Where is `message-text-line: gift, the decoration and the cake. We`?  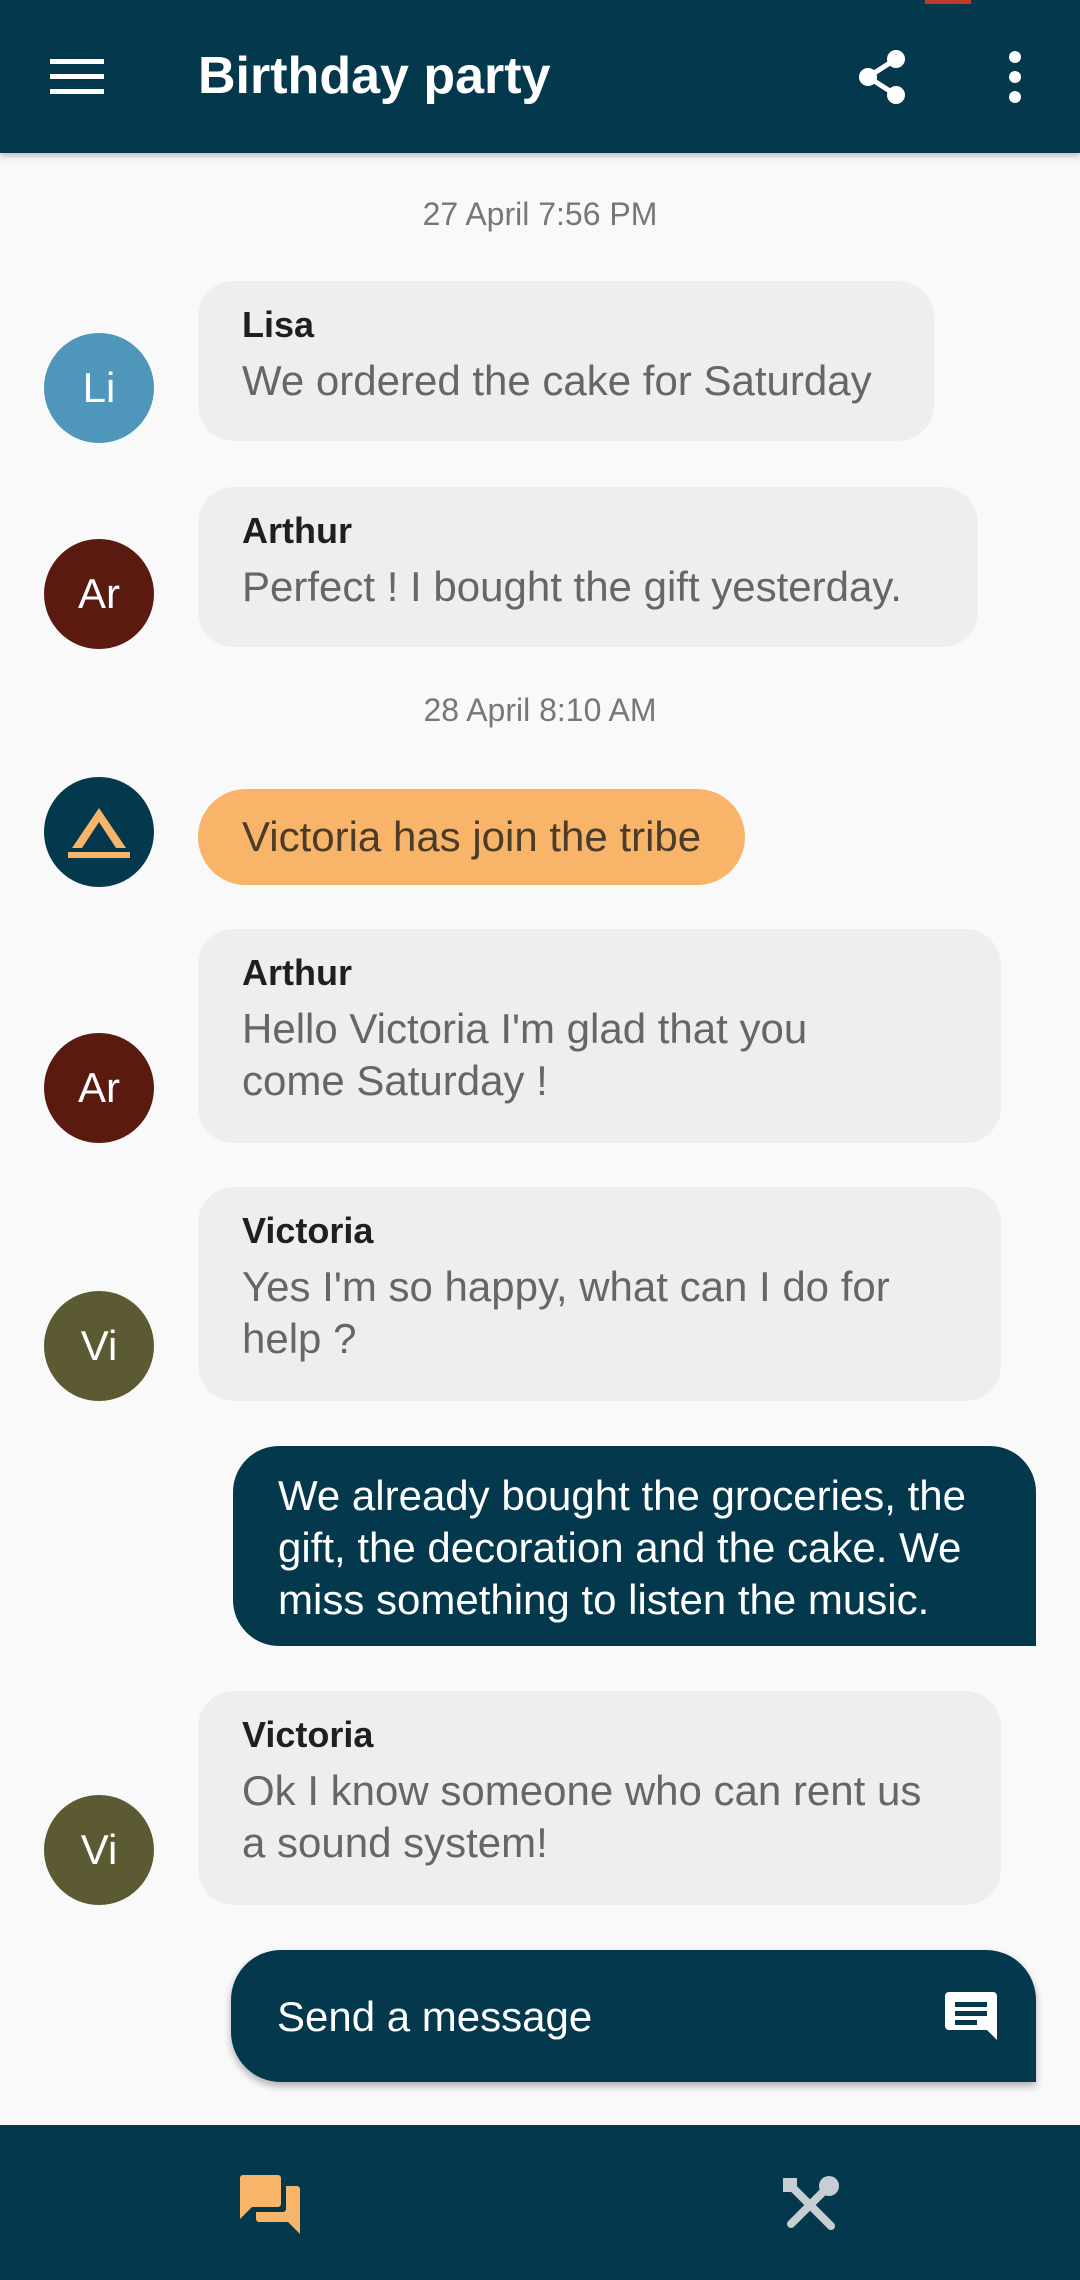
message-text-line: gift, the decoration and the cake. We is located at coordinates (620, 1547).